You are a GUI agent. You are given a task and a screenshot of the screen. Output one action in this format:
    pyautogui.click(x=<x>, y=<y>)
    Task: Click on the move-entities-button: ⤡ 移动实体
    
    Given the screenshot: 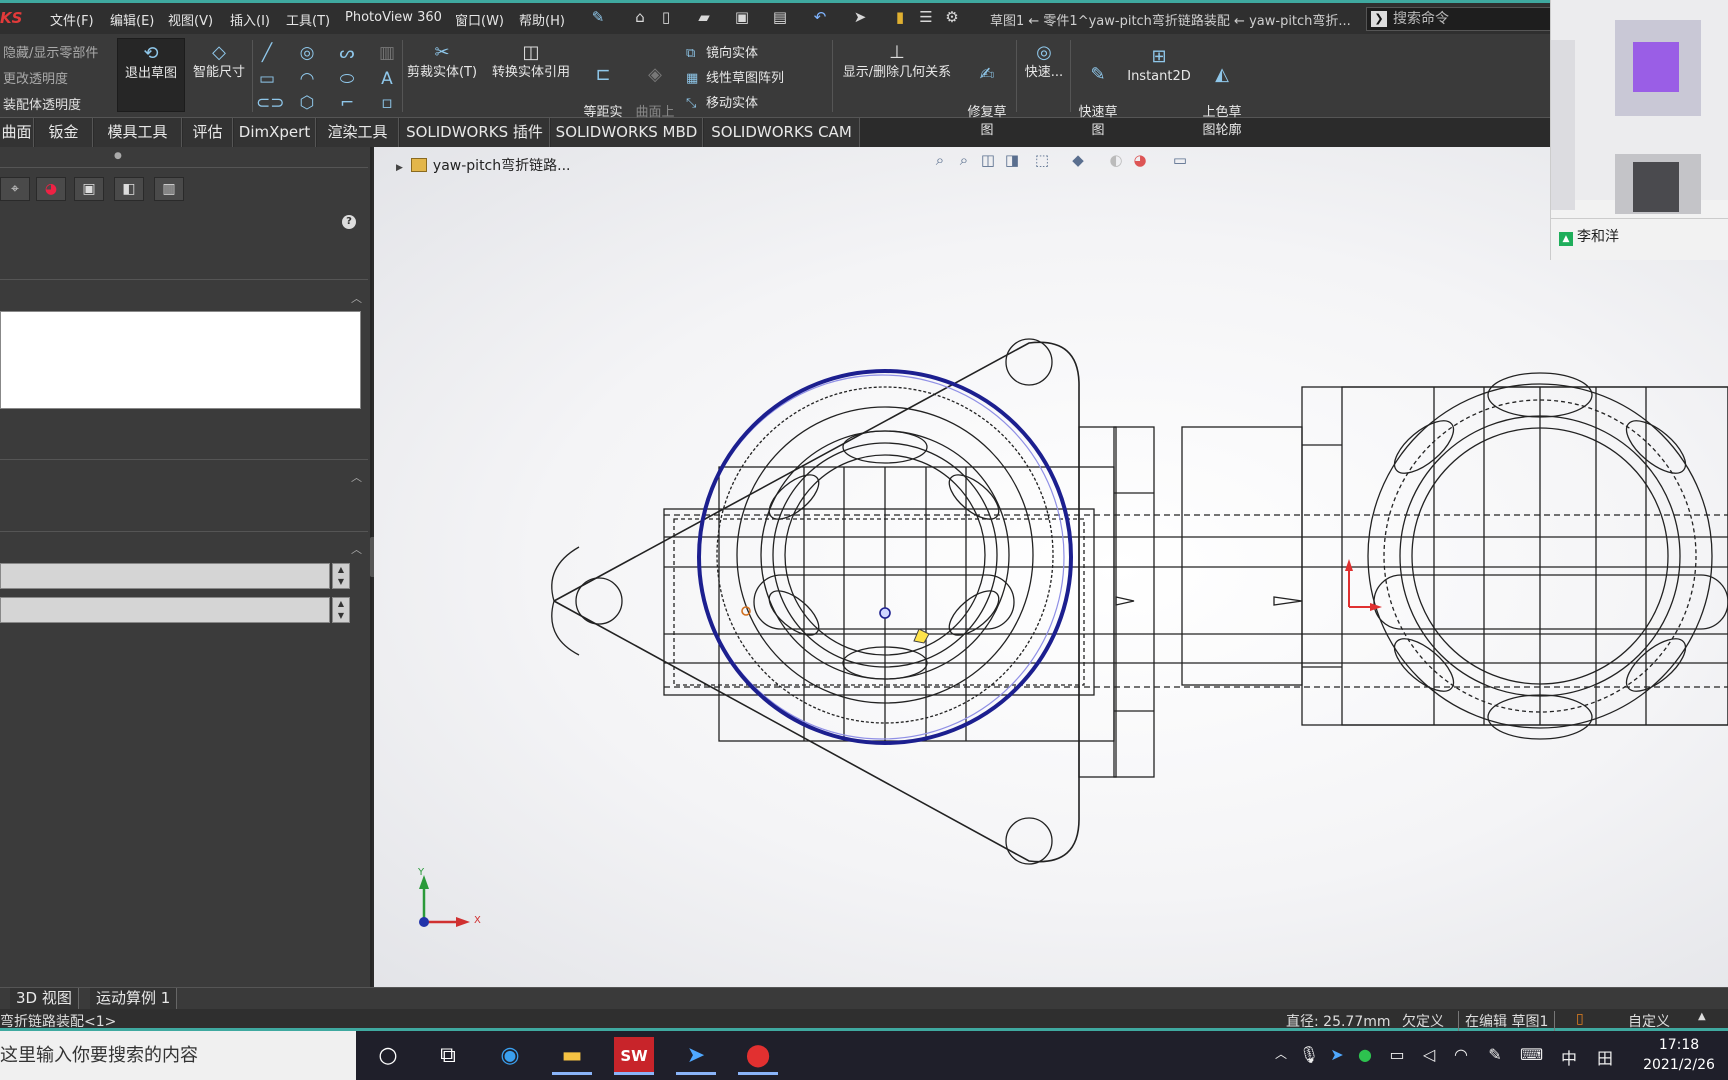 What is the action you would take?
    pyautogui.click(x=722, y=101)
    